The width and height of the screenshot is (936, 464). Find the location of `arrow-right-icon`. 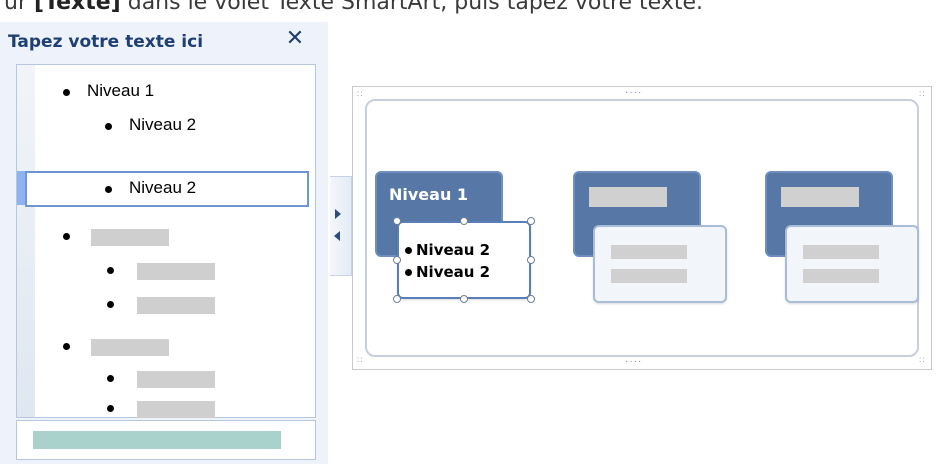

arrow-right-icon is located at coordinates (338, 214).